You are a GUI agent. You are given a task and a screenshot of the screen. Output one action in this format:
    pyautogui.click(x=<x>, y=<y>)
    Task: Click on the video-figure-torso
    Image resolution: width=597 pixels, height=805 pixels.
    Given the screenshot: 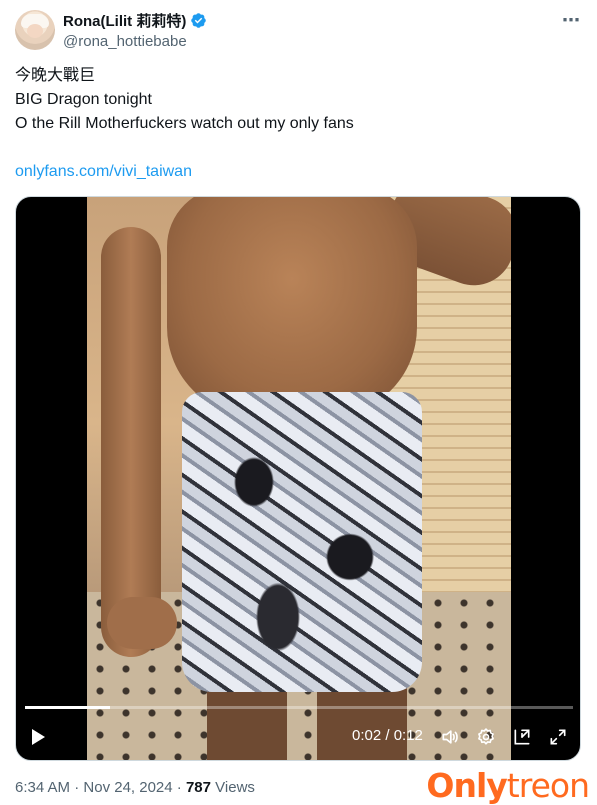 What is the action you would take?
    pyautogui.click(x=292, y=307)
    